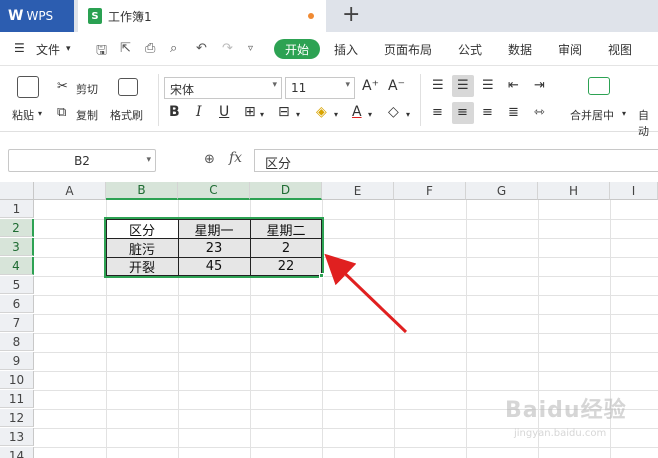 Image resolution: width=658 pixels, height=458 pixels. I want to click on annotation-arrow, so click(366, 293).